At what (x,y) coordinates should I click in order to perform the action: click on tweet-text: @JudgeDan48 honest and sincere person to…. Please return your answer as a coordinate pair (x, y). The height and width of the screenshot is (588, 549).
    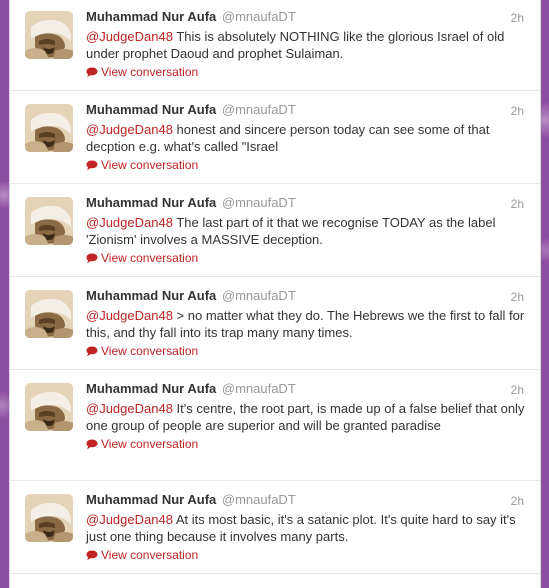
    Looking at the image, I should click on (306, 138).